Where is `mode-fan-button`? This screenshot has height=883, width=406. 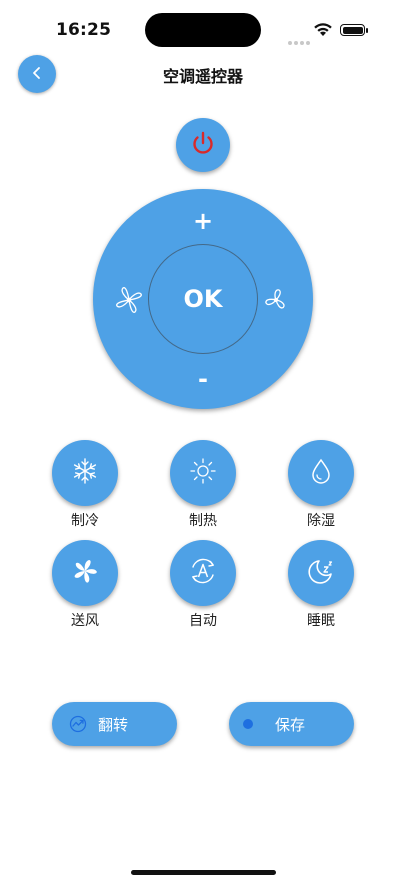 mode-fan-button is located at coordinates (85, 573).